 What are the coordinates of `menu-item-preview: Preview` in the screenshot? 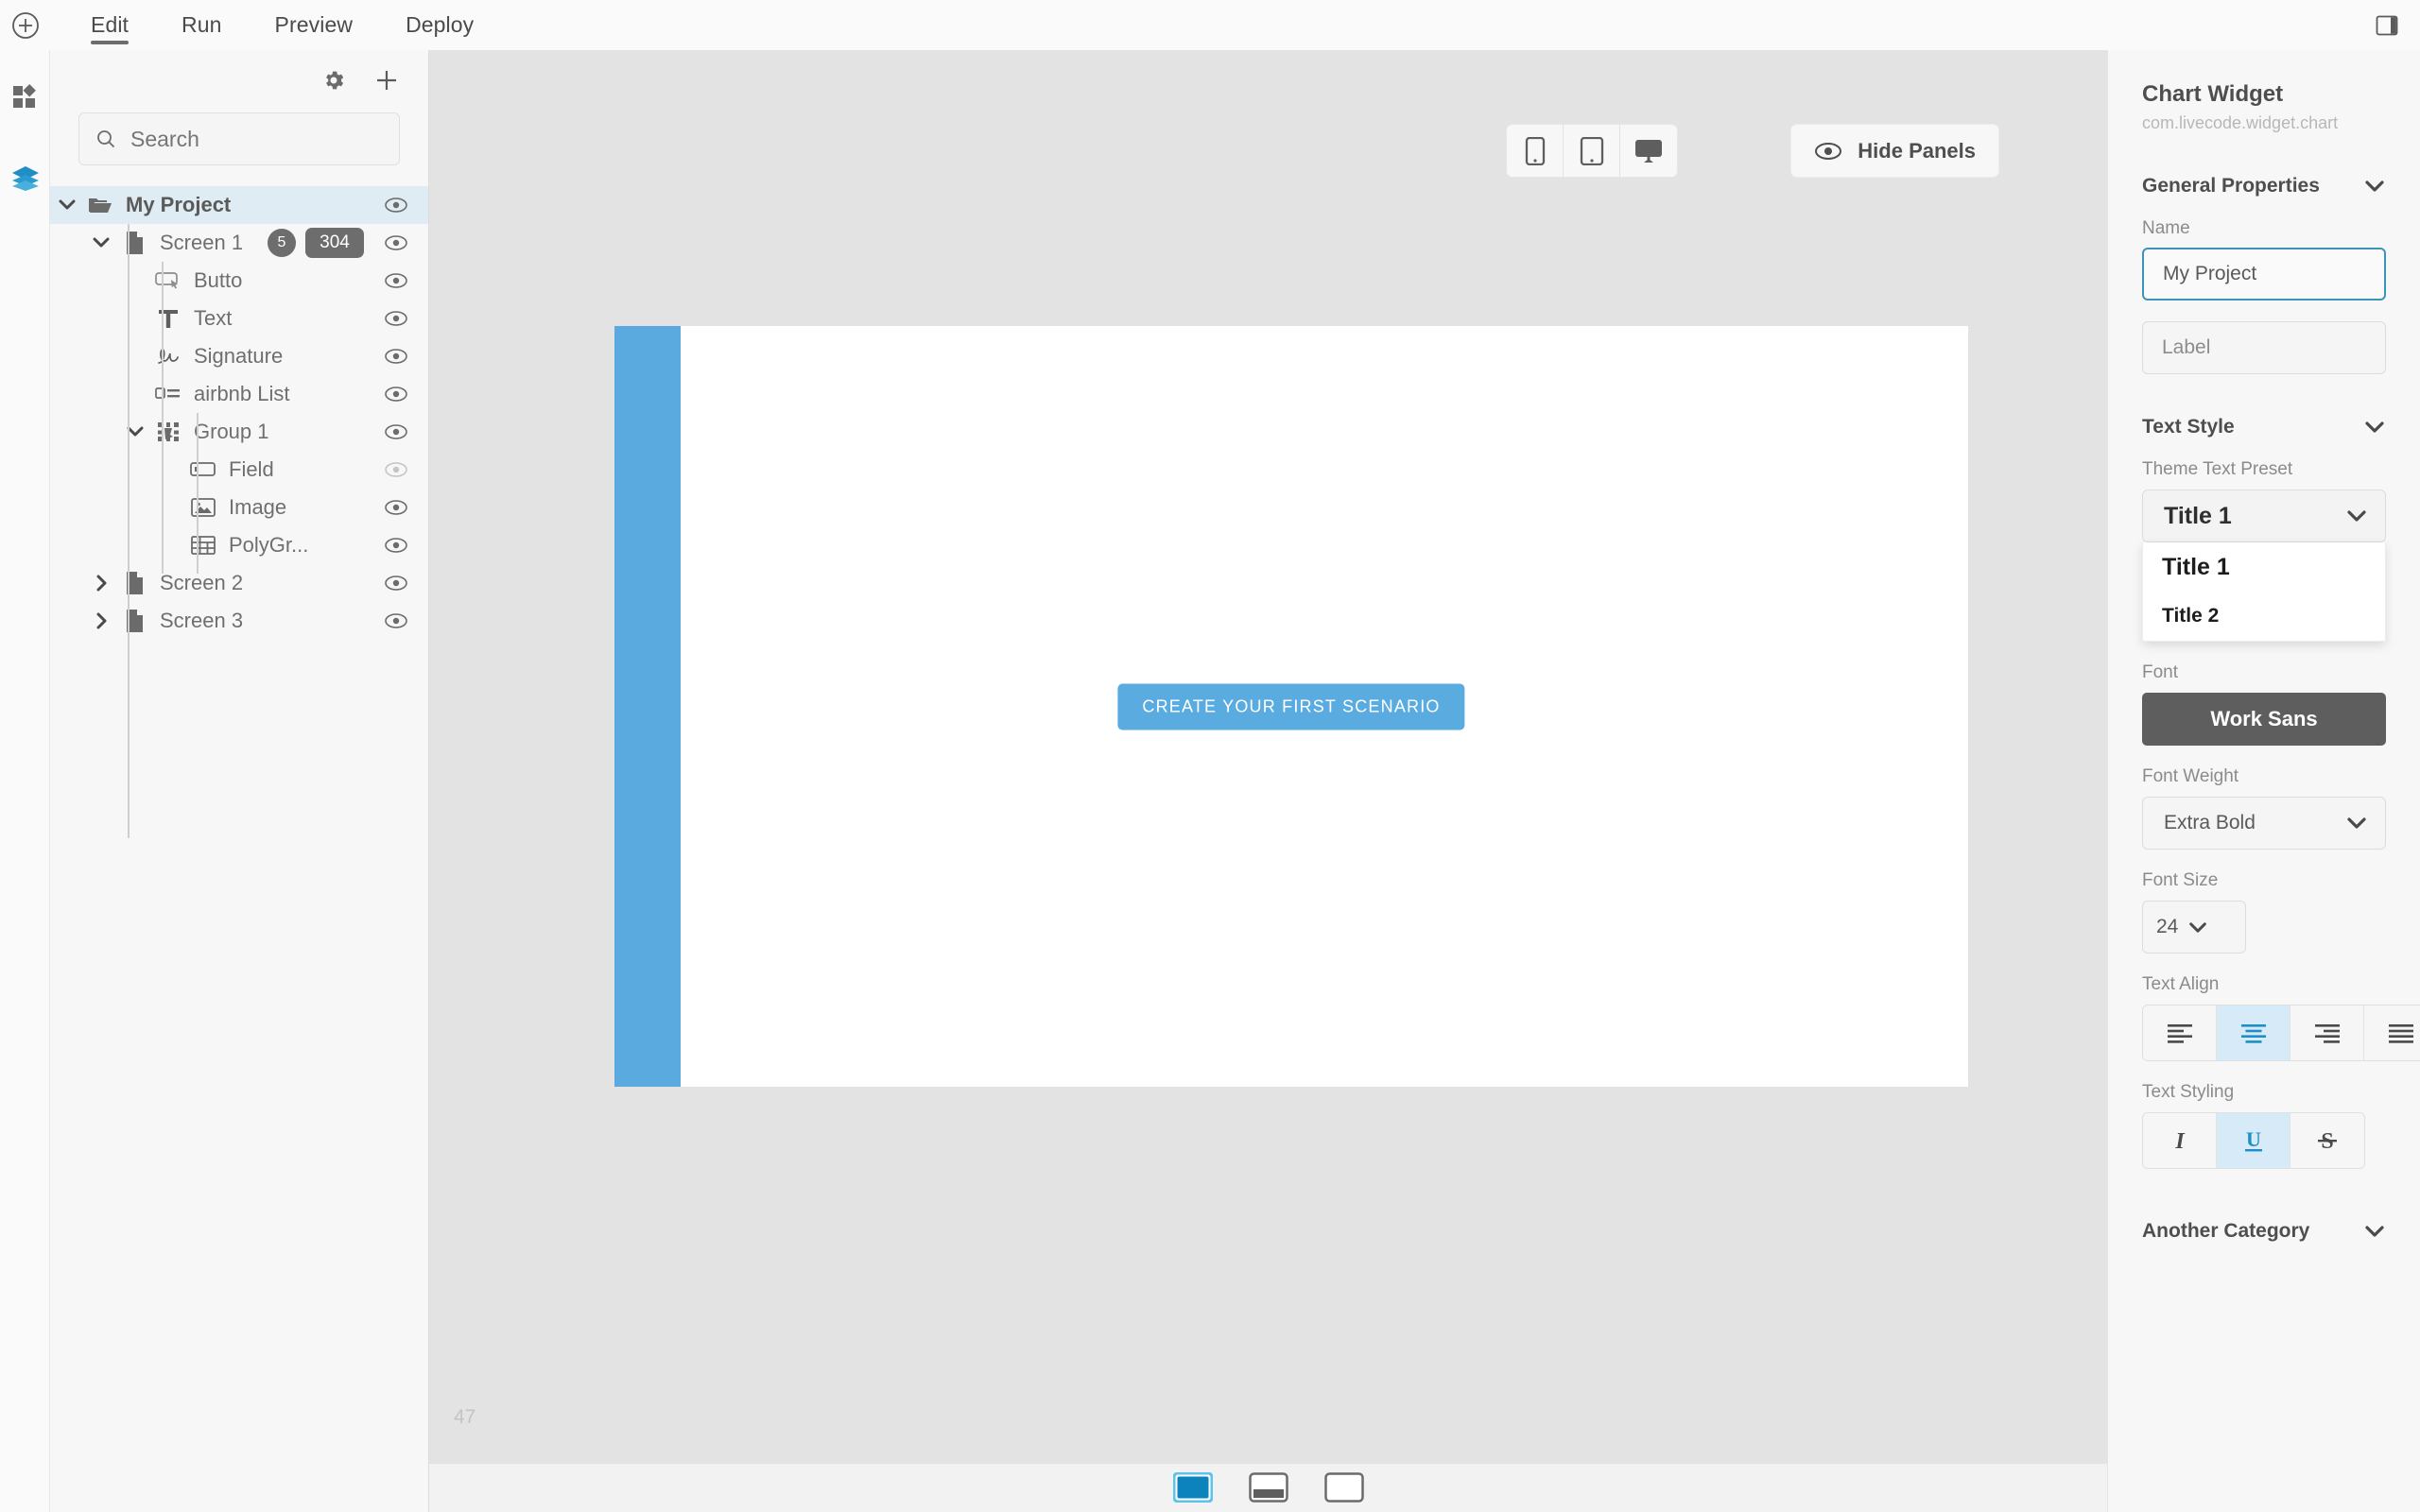 It's located at (314, 25).